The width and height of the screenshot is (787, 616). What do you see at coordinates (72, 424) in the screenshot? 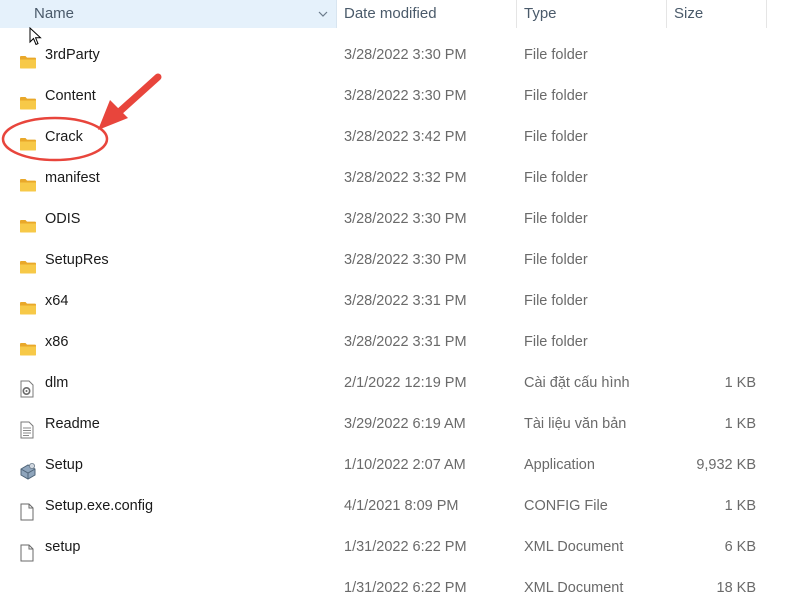
I see `file-name: Readme` at bounding box center [72, 424].